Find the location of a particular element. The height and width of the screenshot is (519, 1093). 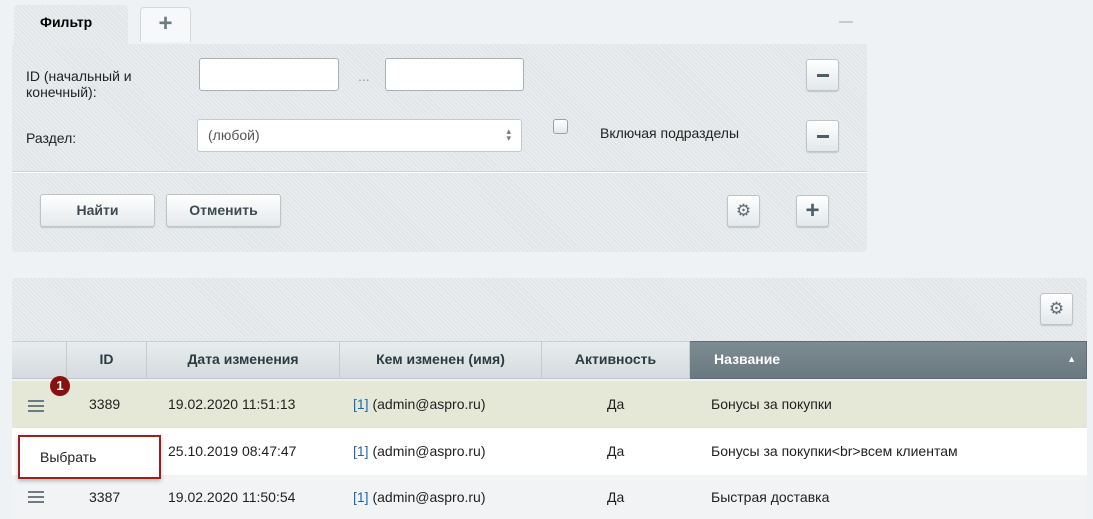

cell-date: 19.02.2020 11:51:13 is located at coordinates (232, 404).